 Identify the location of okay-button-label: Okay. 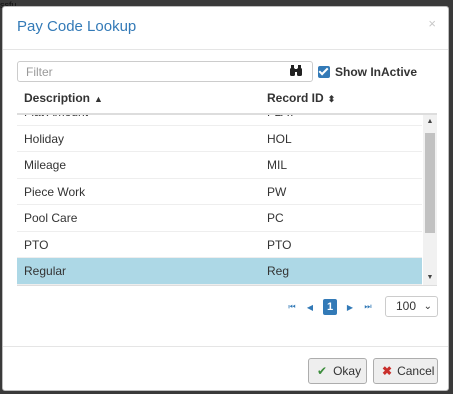
(347, 371).